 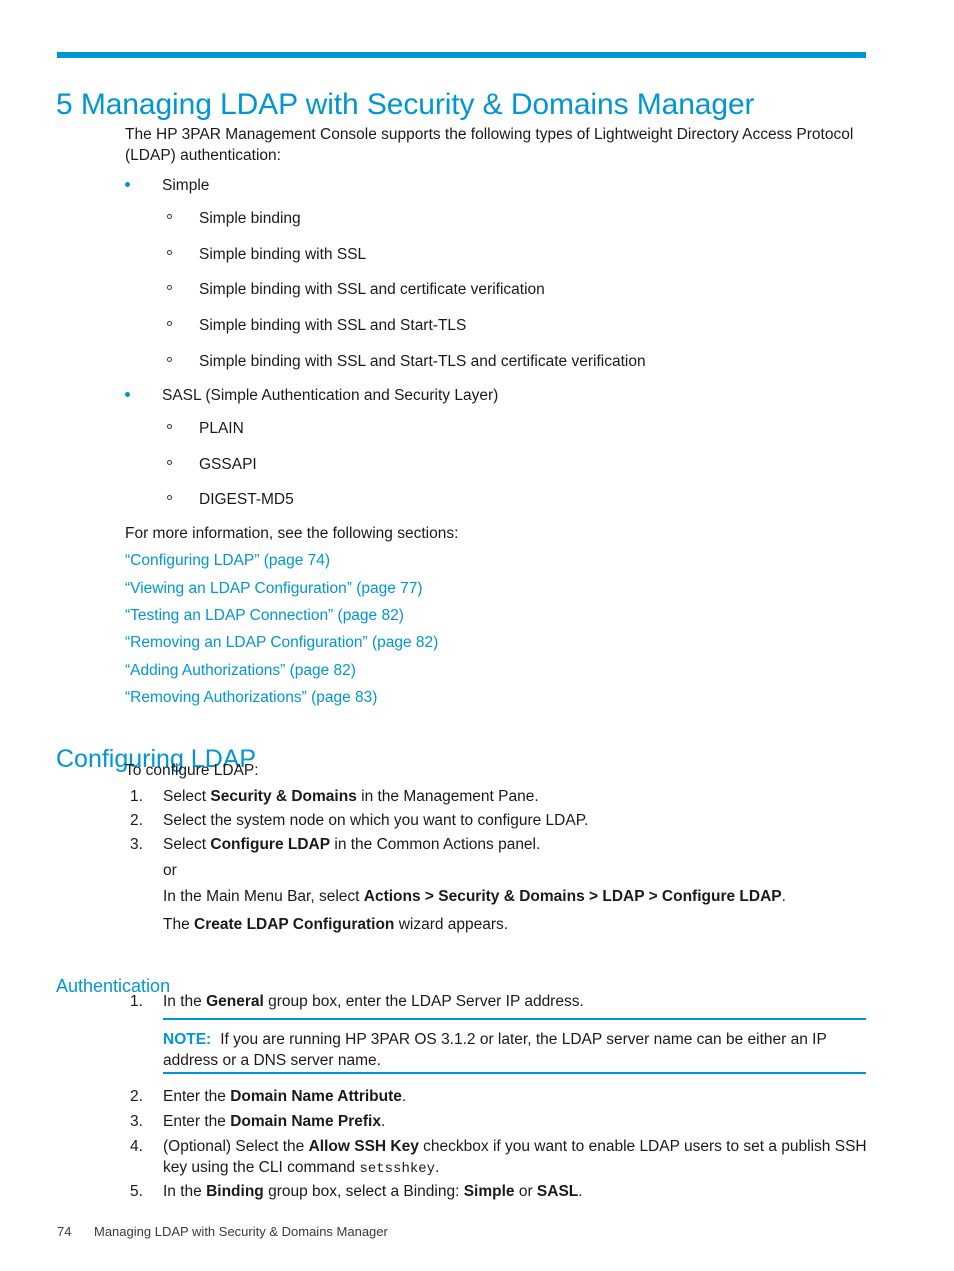 I want to click on step-text-bold: Domain Name Attribute, so click(x=316, y=1096).